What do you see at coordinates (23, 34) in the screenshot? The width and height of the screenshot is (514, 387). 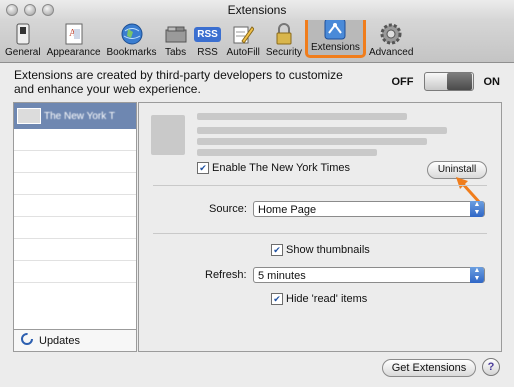 I see `switch-icon` at bounding box center [23, 34].